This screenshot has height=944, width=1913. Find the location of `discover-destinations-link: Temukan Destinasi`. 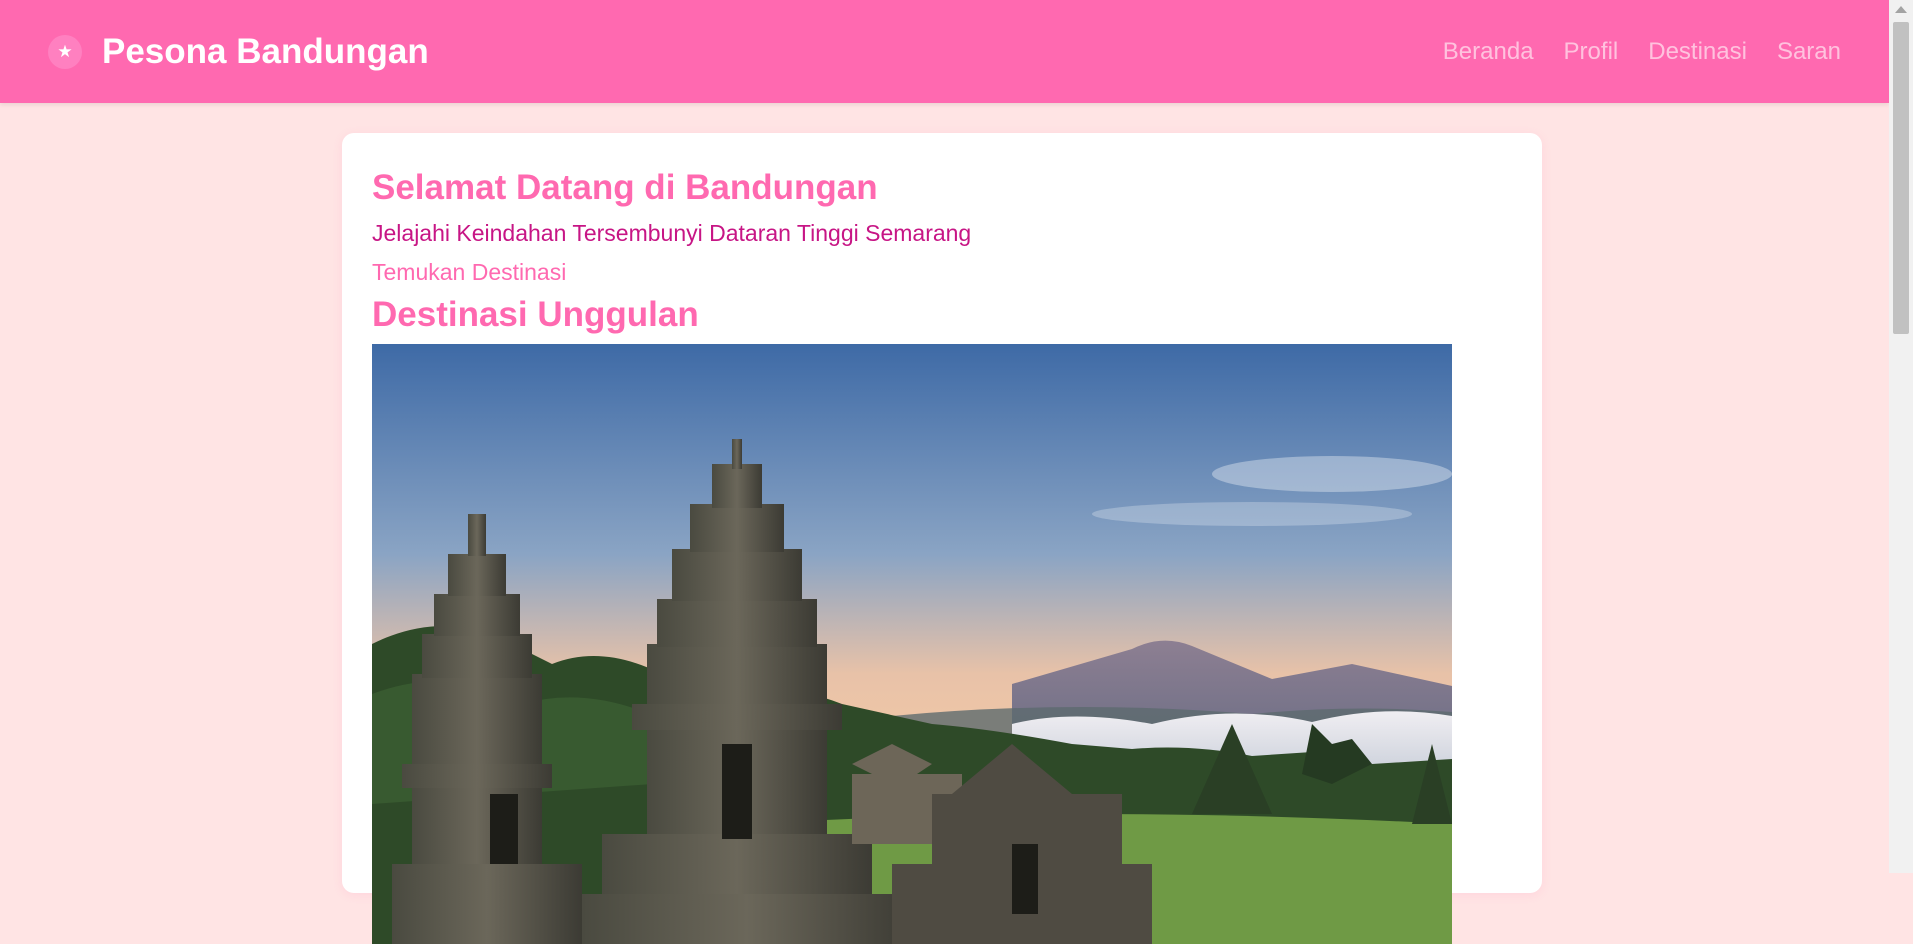

discover-destinations-link: Temukan Destinasi is located at coordinates (469, 272).